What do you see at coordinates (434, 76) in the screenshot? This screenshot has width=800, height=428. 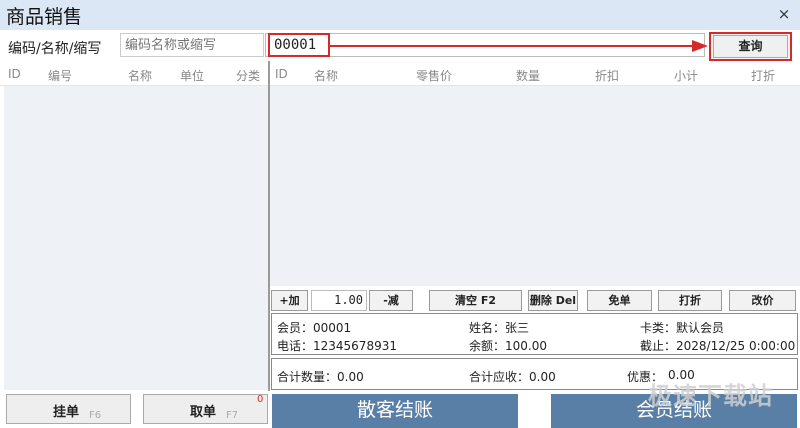 I see `cart-col-price: 零售价` at bounding box center [434, 76].